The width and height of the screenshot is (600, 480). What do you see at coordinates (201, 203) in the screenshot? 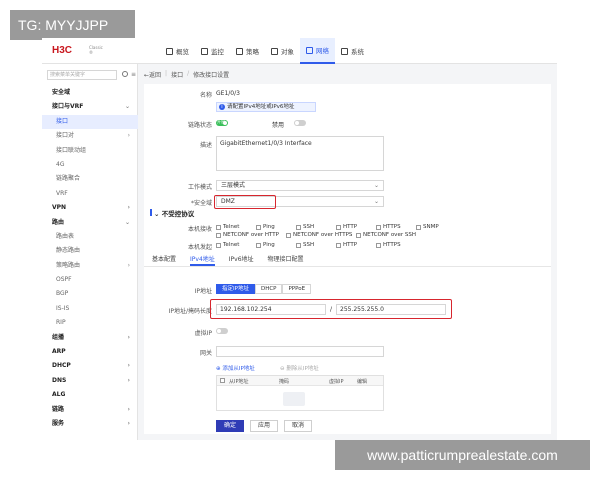
I see `security-zone-label: *安全域` at bounding box center [201, 203].